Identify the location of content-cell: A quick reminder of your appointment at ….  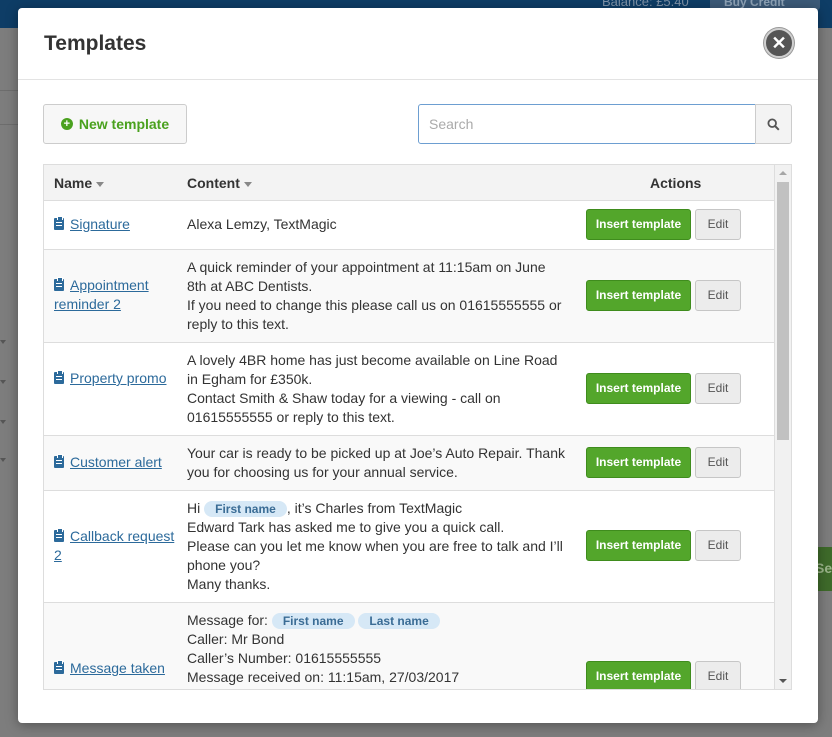
(382, 296).